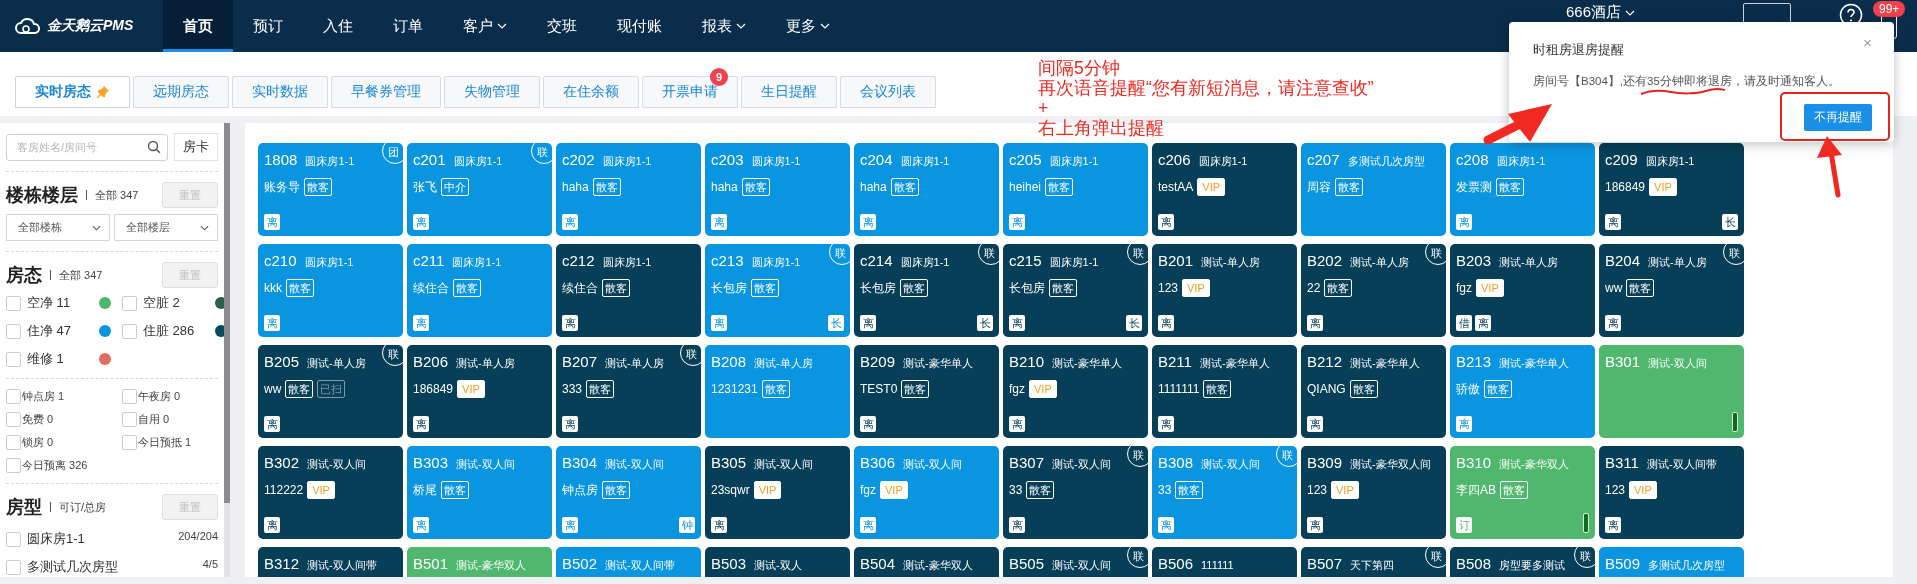  I want to click on room-card: B309 测试-豪华双人间 123 VIP 离, so click(1373, 492).